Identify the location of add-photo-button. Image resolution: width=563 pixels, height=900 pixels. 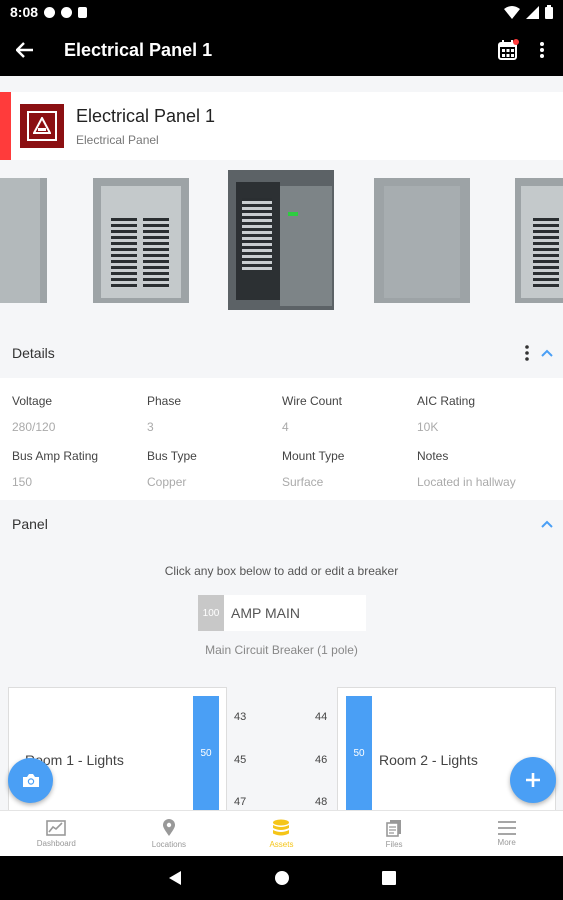
(30, 780).